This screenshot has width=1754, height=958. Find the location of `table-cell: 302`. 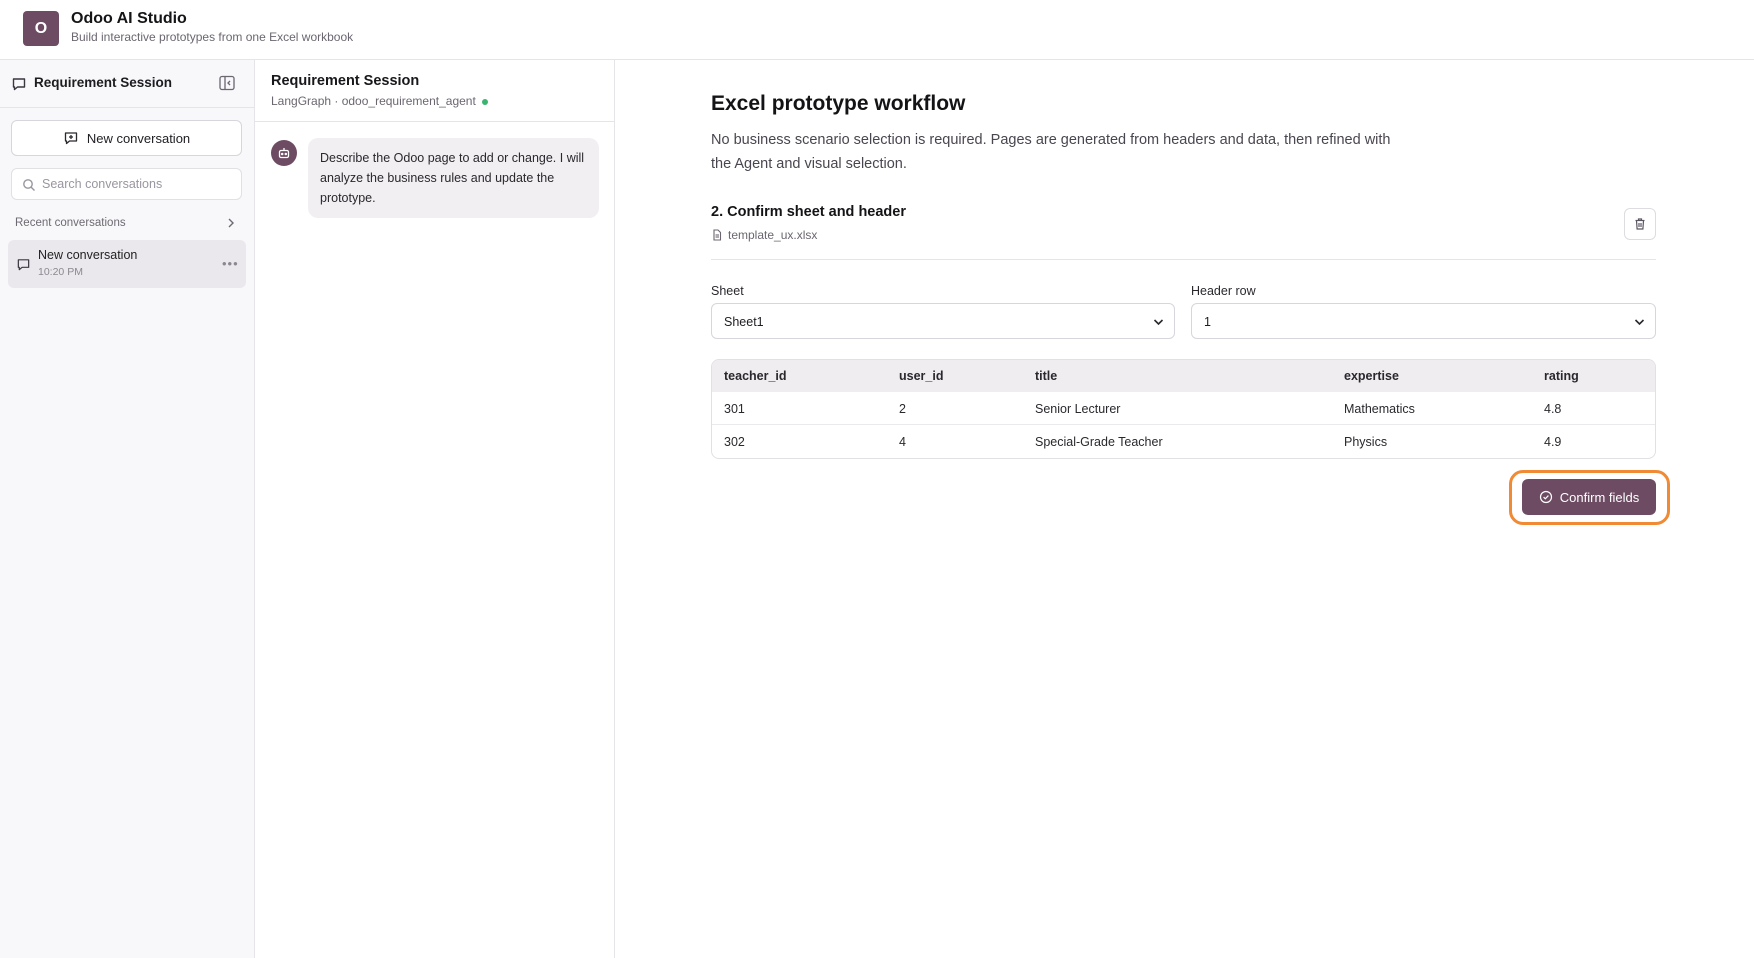

table-cell: 302 is located at coordinates (734, 442).